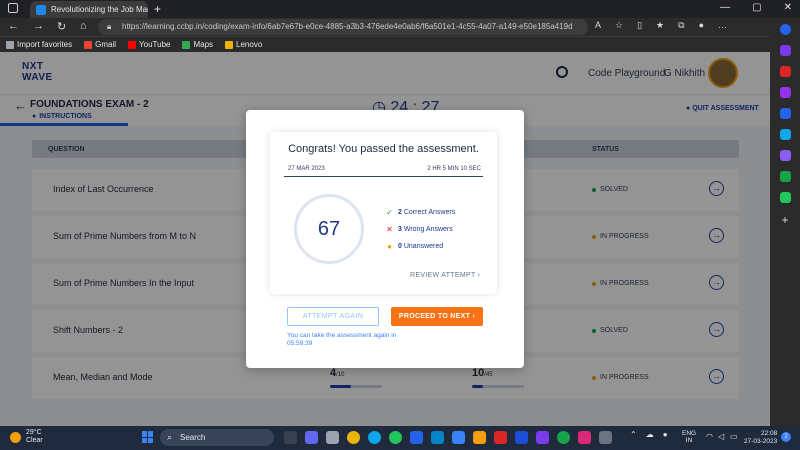 The image size is (800, 450). What do you see at coordinates (633, 434) in the screenshot?
I see `chevron-up-icon: ⌃` at bounding box center [633, 434].